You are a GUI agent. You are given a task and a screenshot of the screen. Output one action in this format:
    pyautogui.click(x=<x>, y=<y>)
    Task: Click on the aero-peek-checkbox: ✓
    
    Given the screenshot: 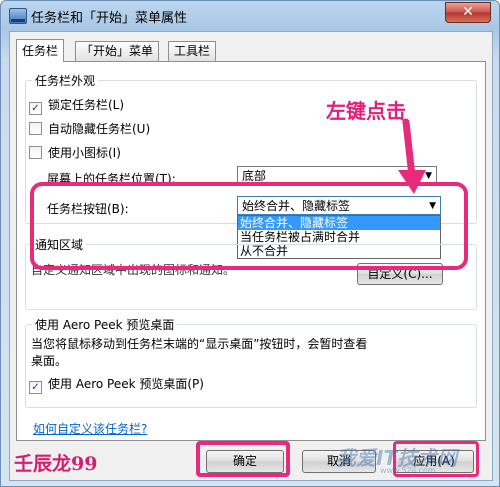 What is the action you would take?
    pyautogui.click(x=35, y=387)
    